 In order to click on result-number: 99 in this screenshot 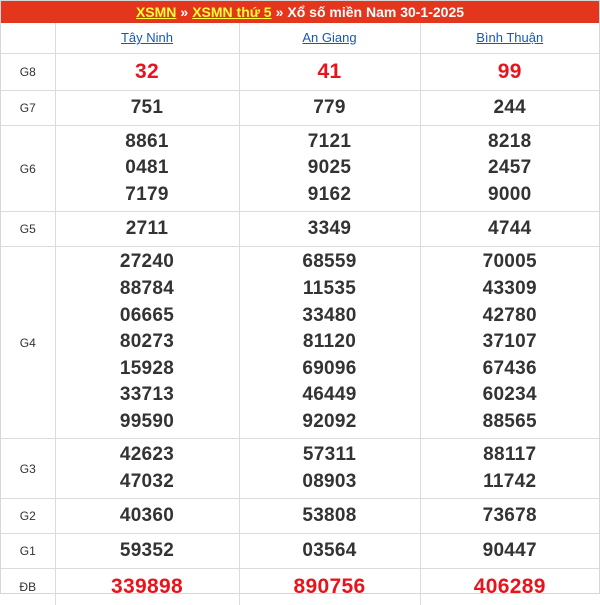, I will do `click(510, 72)`.